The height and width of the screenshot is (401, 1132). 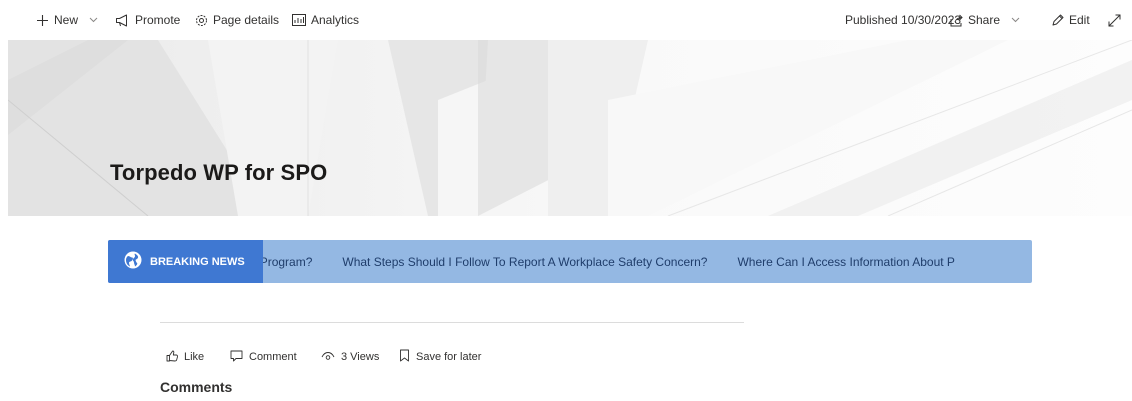 I want to click on expand-button, so click(x=1114, y=20).